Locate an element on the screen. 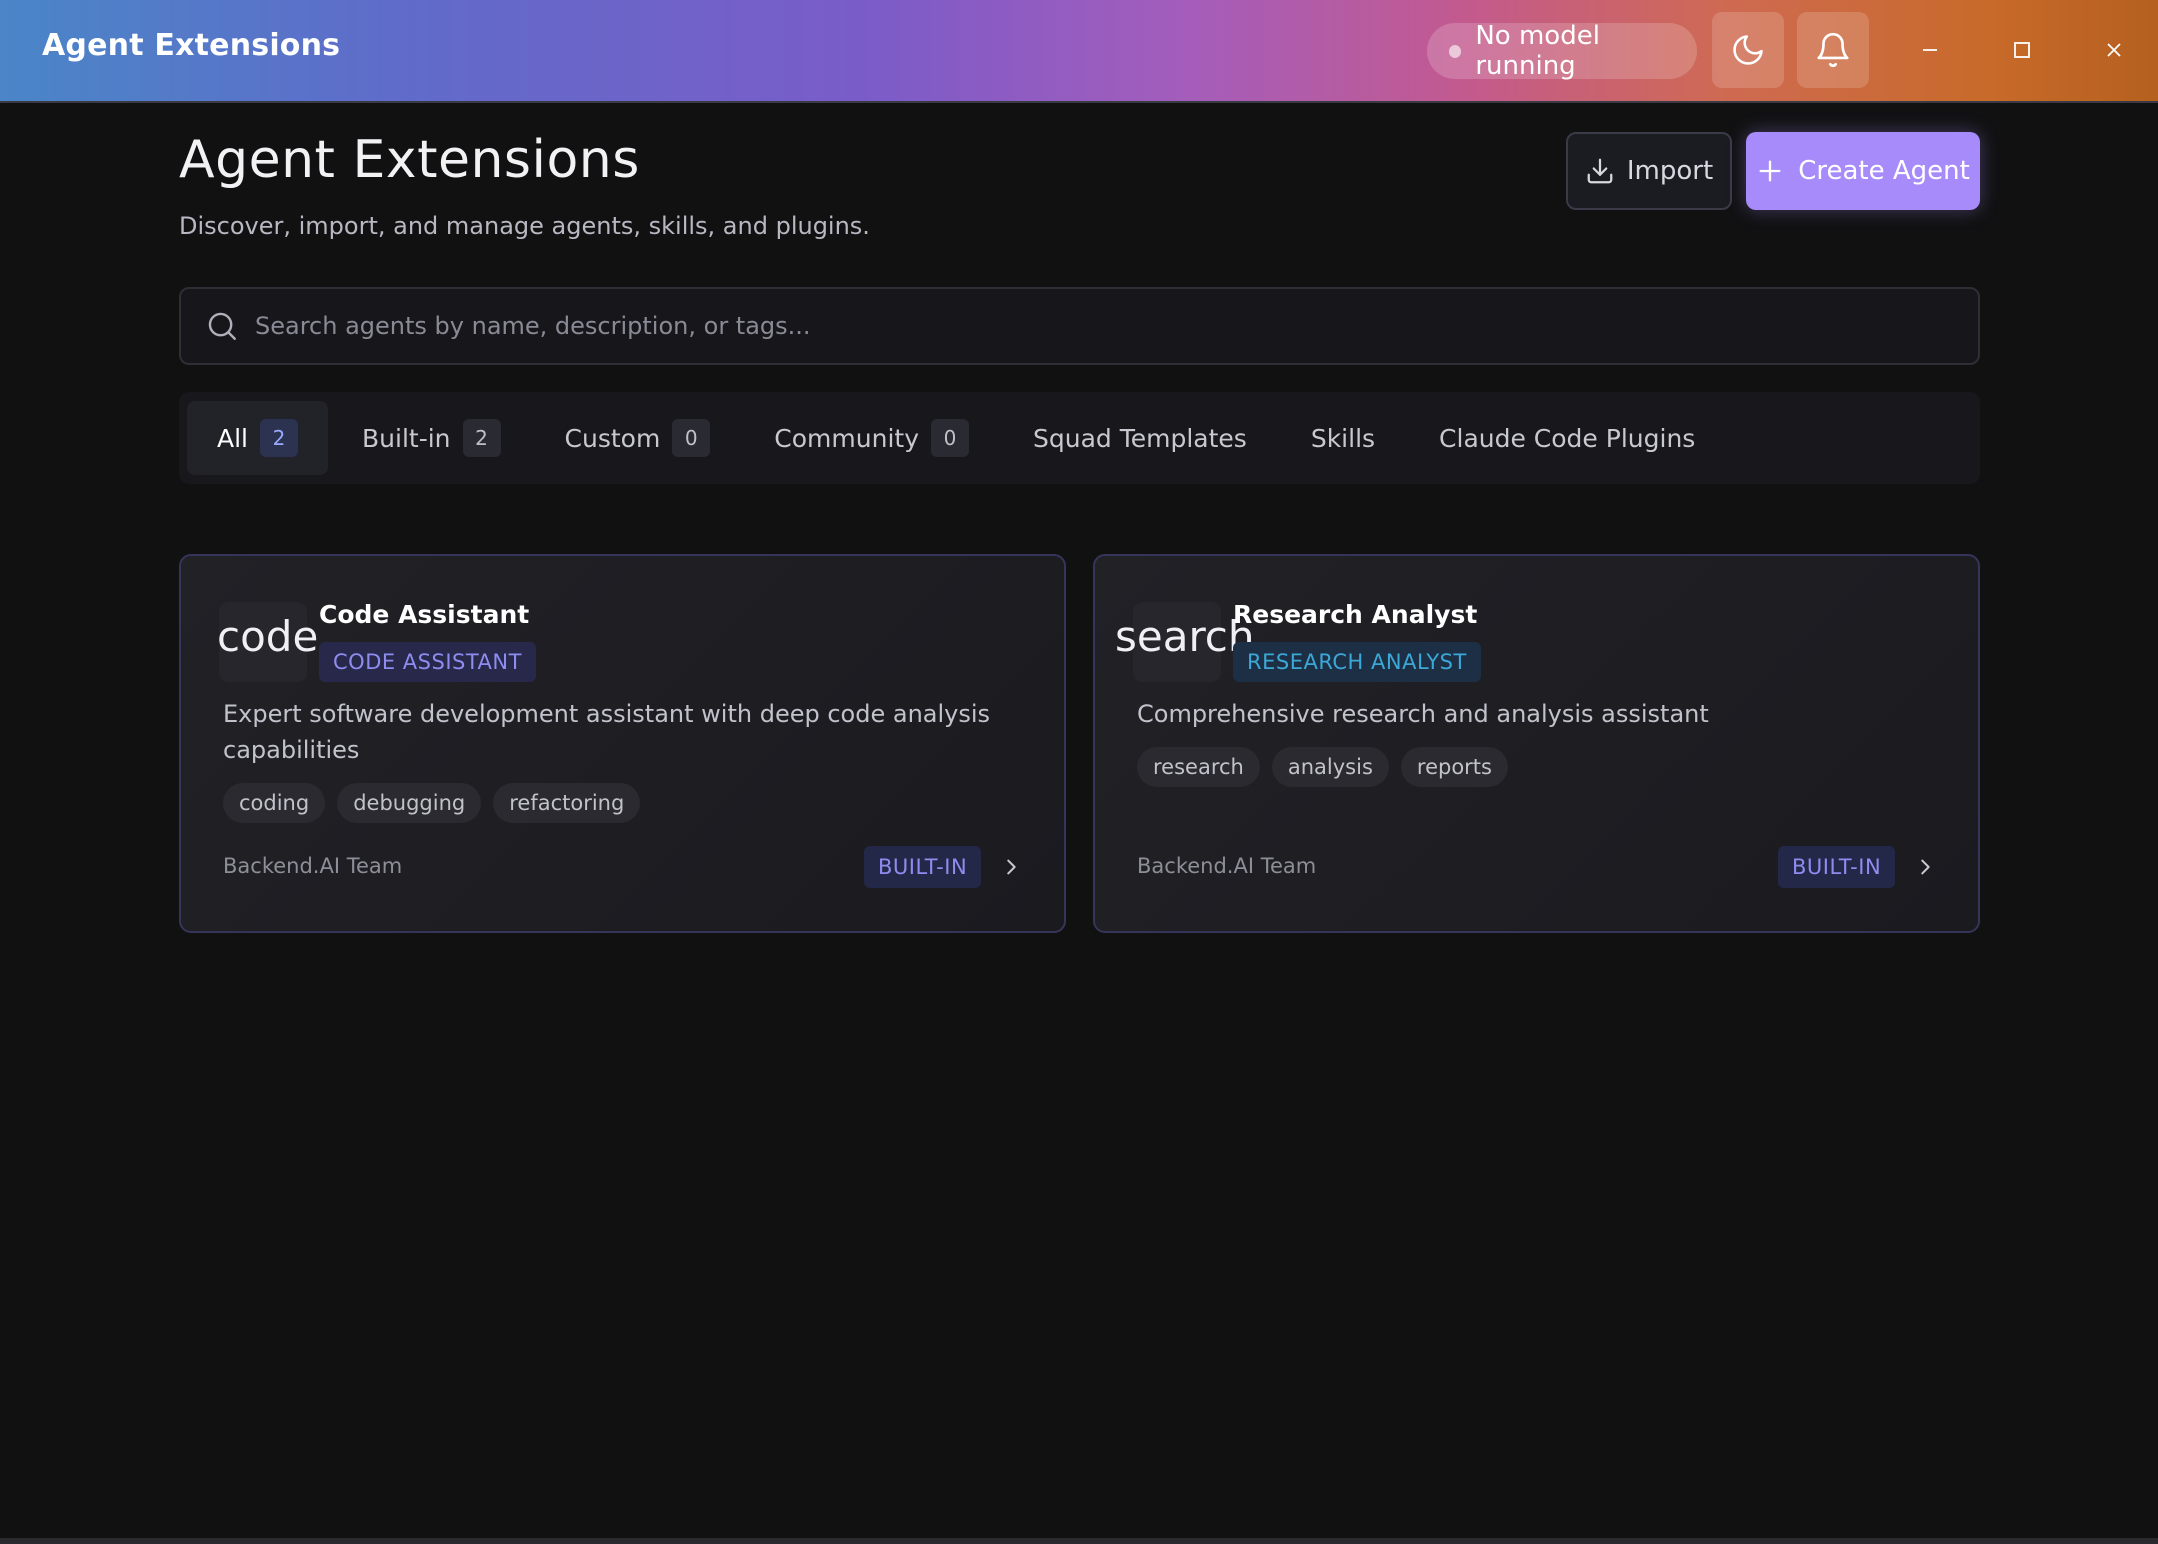 This screenshot has width=2158, height=1544. page-title: Agent Extensions is located at coordinates (409, 160).